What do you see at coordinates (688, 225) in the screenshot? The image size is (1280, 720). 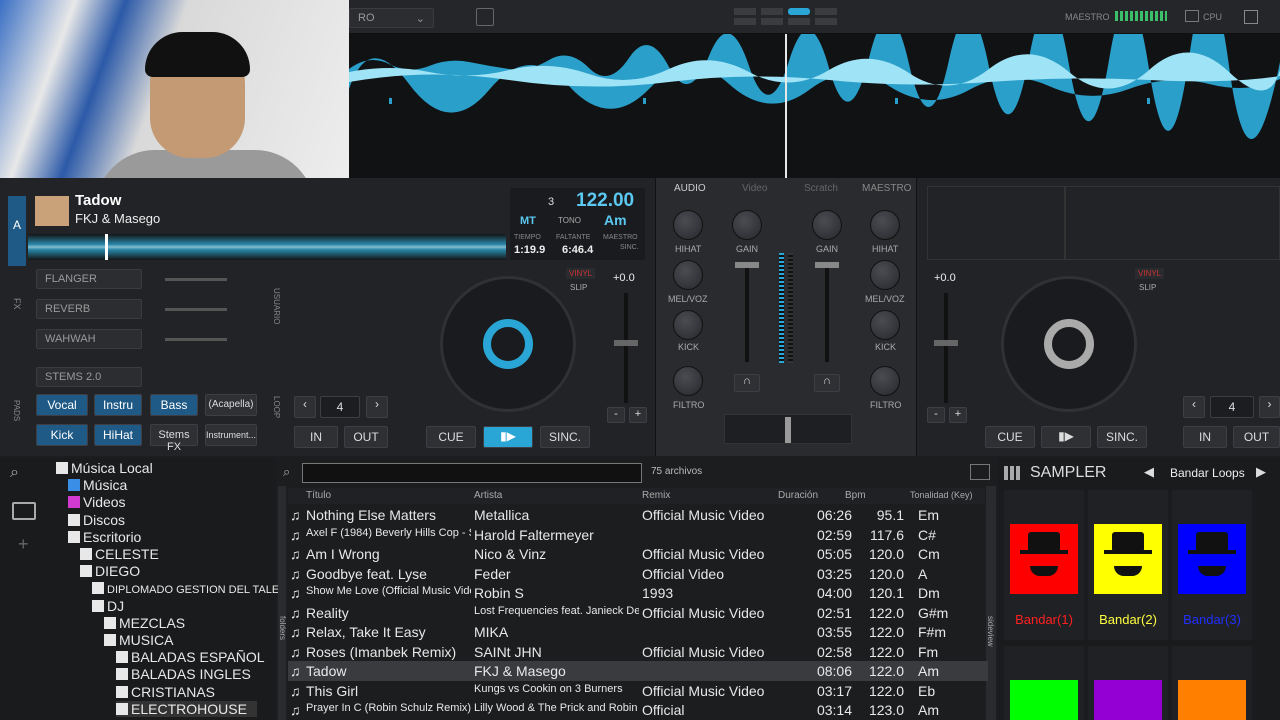 I see `hihat-knob-a` at bounding box center [688, 225].